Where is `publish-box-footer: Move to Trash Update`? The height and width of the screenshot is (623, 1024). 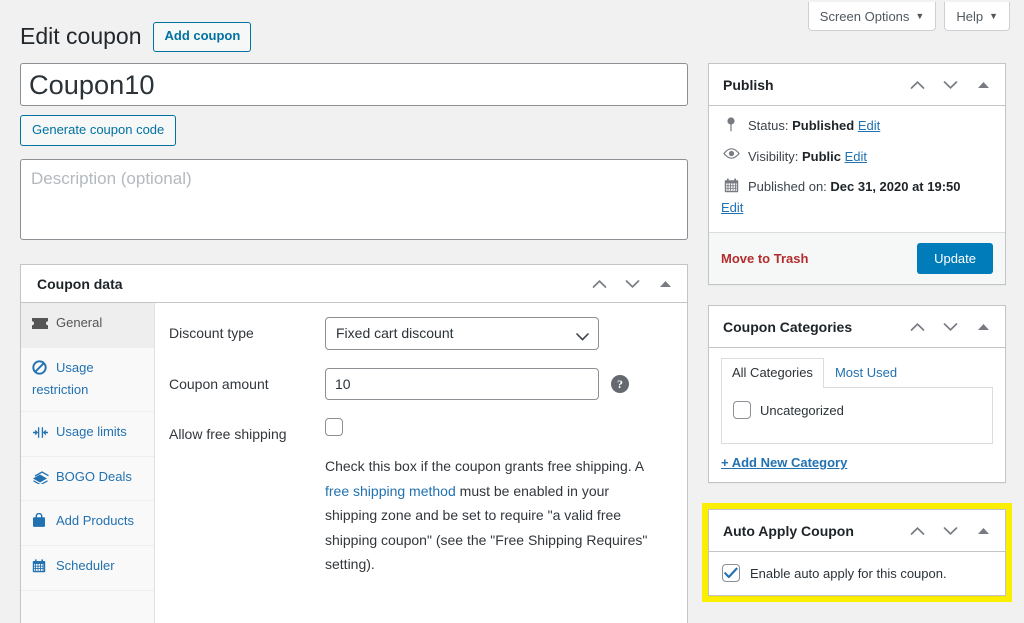 publish-box-footer: Move to Trash Update is located at coordinates (857, 258).